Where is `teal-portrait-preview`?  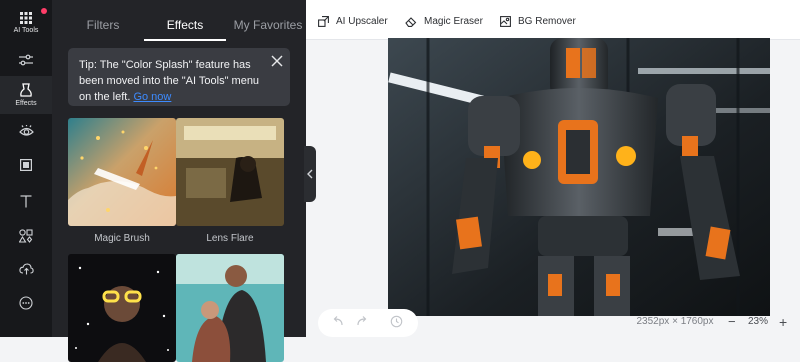
teal-portrait-preview is located at coordinates (230, 308).